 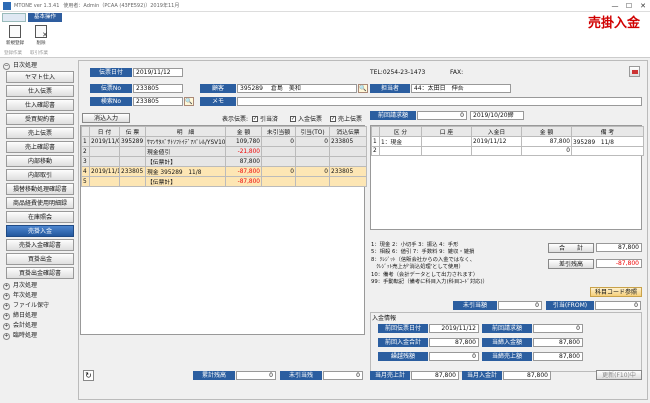 What do you see at coordinates (158, 72) in the screenshot?
I see `date-field: 2019/11/12` at bounding box center [158, 72].